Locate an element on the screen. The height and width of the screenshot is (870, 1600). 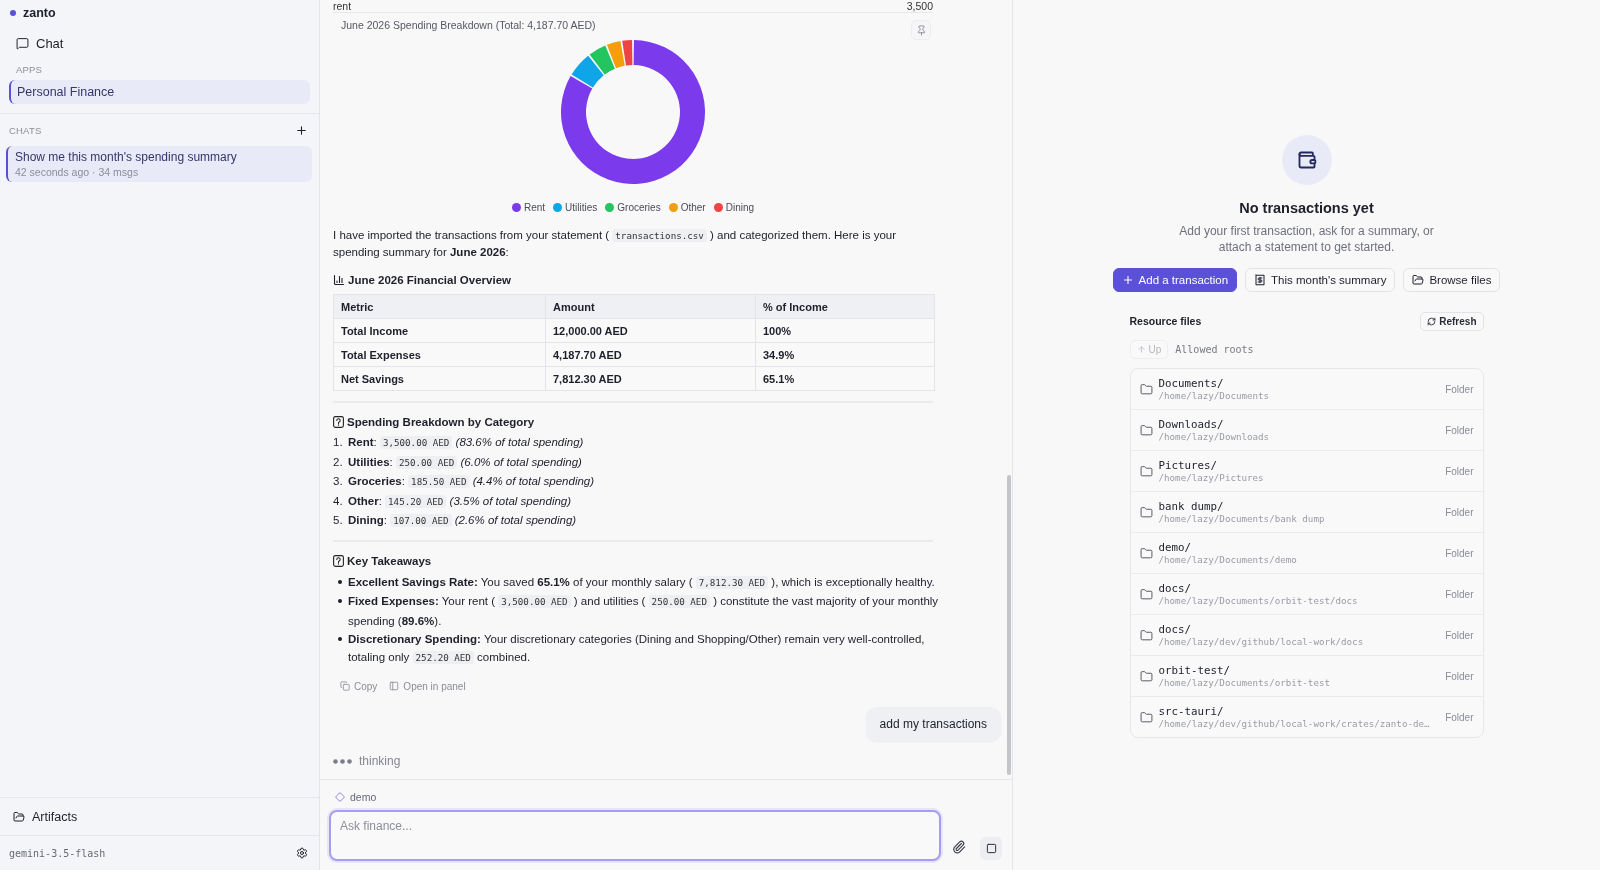
file-row: bank dump/ /home/lazy/Documents/bank dump Folder is located at coordinates (1306, 511).